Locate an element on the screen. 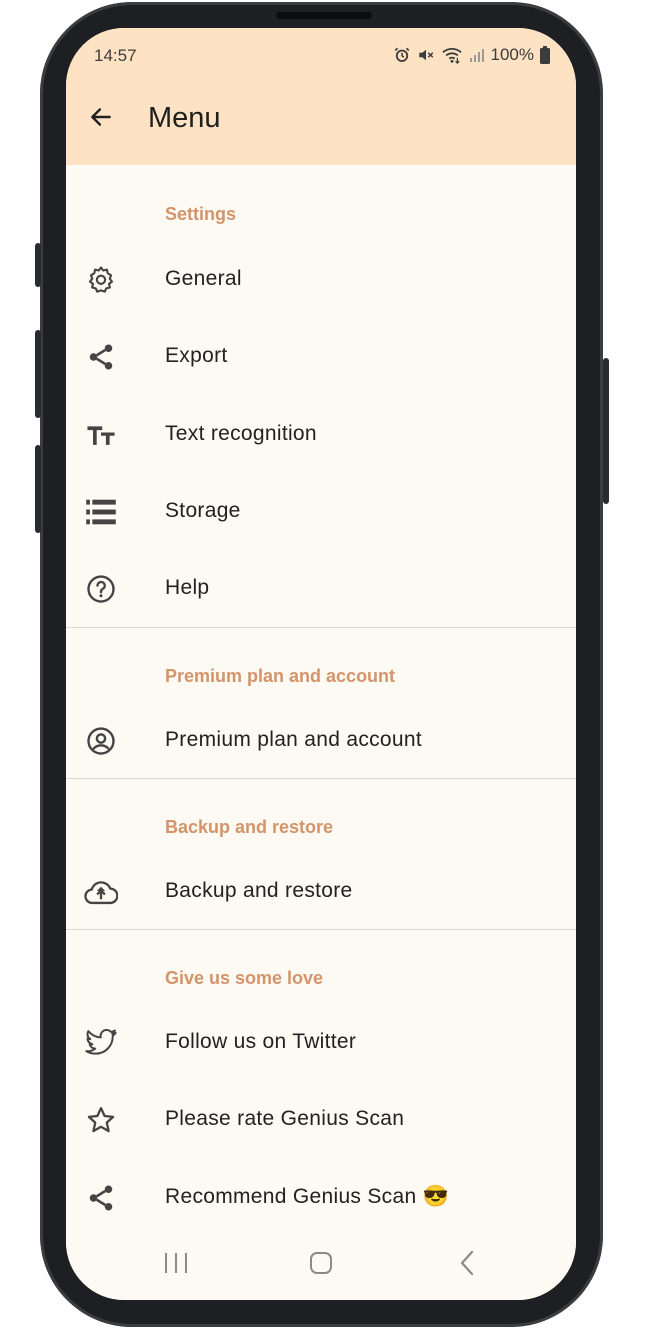 This screenshot has height=1329, width=648. gear-icon is located at coordinates (101, 280).